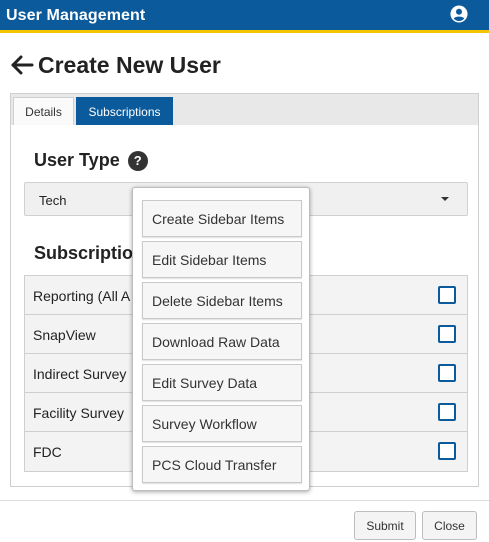  I want to click on menu-item-create-sidebar-items: Create Sidebar Items, so click(222, 218).